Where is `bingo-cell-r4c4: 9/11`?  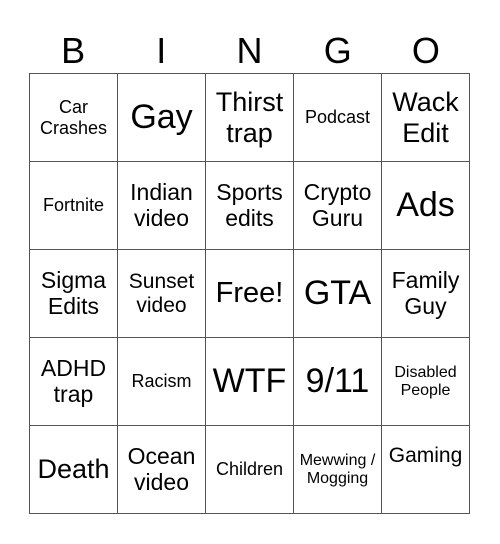
bingo-cell-r4c4: 9/11 is located at coordinates (338, 382).